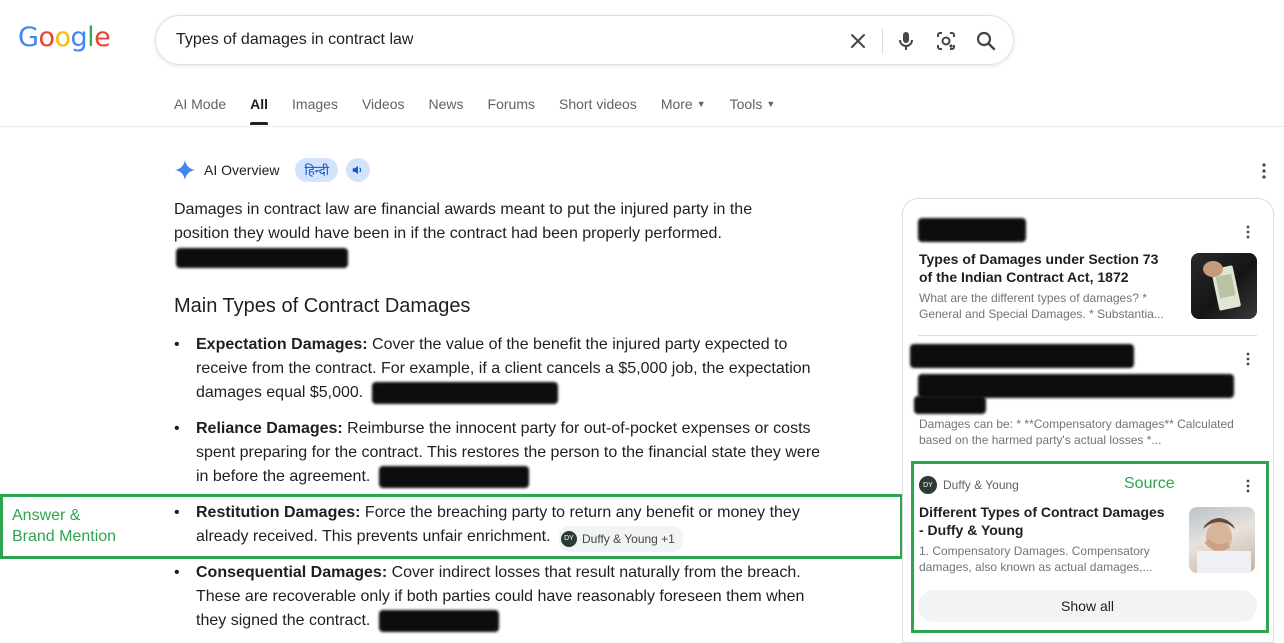 The width and height of the screenshot is (1284, 643). I want to click on mic-icon, so click(906, 41).